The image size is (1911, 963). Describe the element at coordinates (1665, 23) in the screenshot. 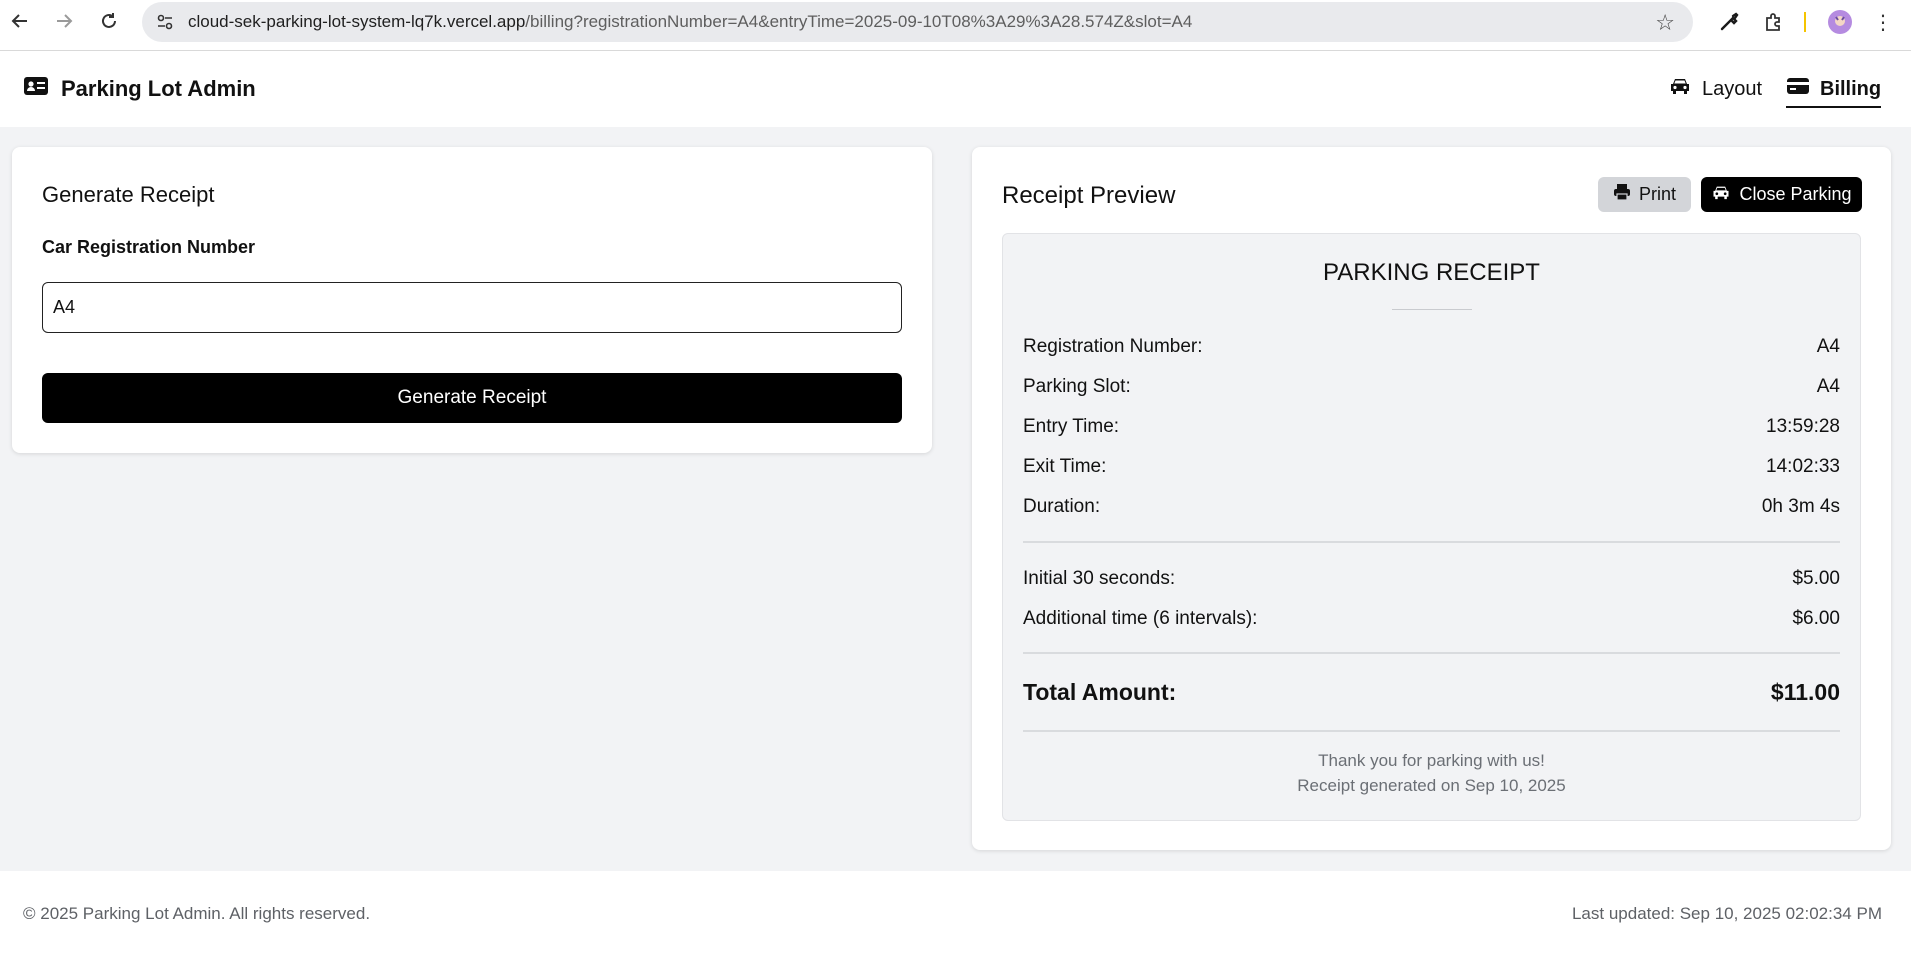

I see `star-icon: ☆` at that location.